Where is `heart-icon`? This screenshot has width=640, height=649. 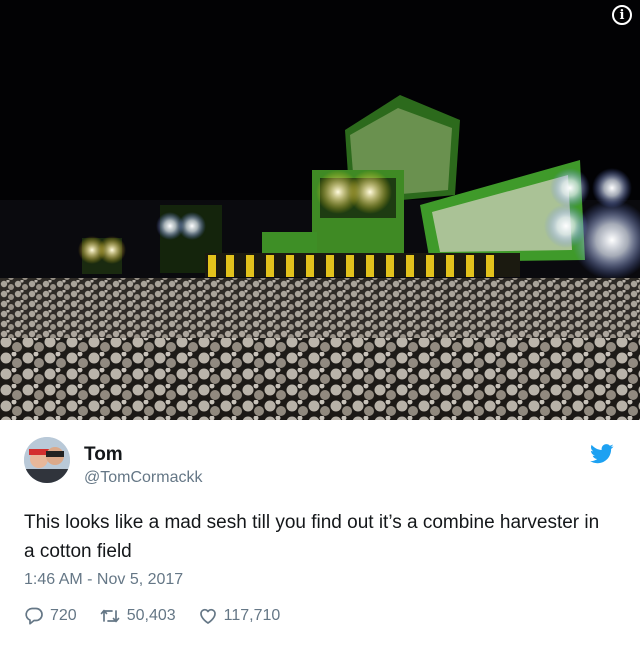
heart-icon is located at coordinates (207, 616).